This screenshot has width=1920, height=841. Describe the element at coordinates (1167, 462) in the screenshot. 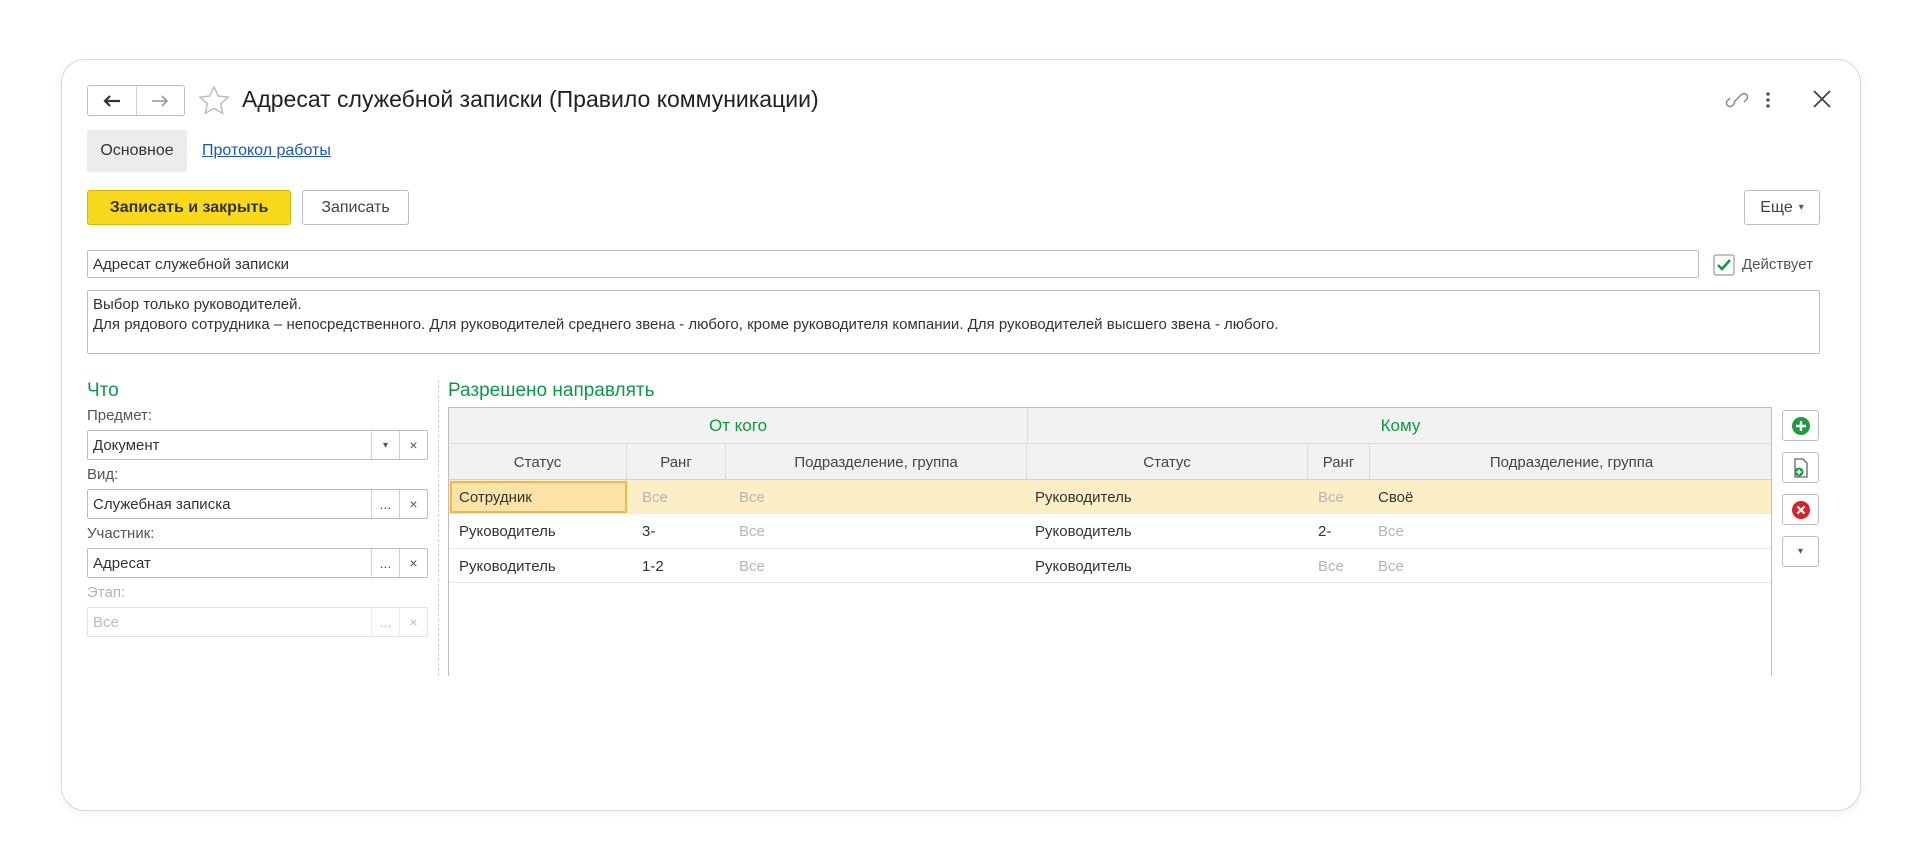

I see `col-header-to-status: Статус` at that location.